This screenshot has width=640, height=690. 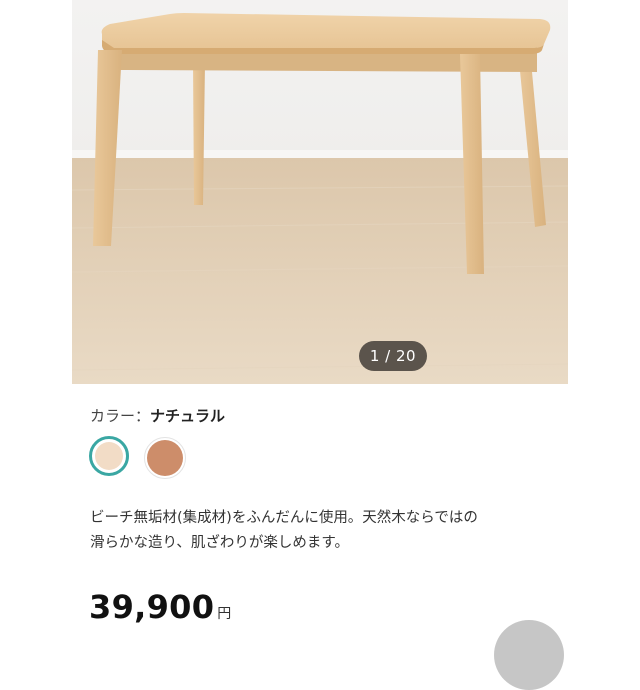 I want to click on price-value: 39,900, so click(x=152, y=607).